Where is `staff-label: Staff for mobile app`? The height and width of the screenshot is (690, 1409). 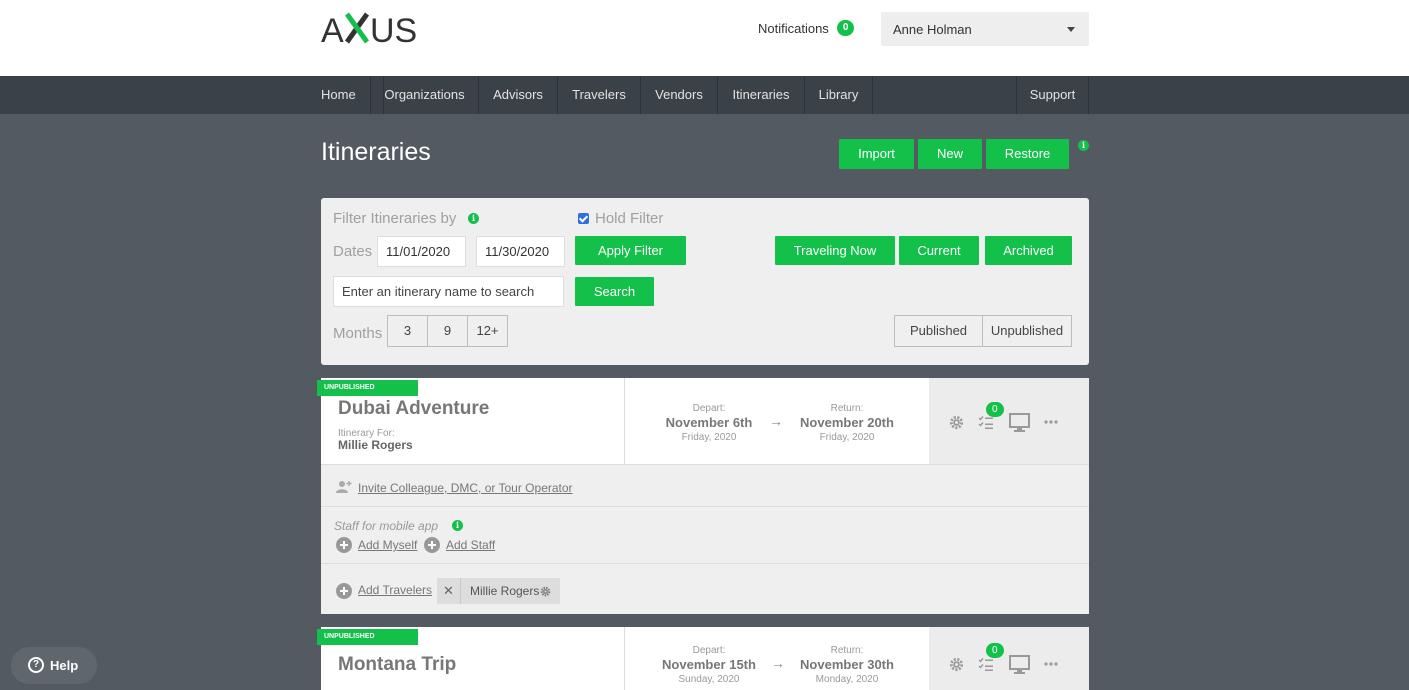 staff-label: Staff for mobile app is located at coordinates (386, 526).